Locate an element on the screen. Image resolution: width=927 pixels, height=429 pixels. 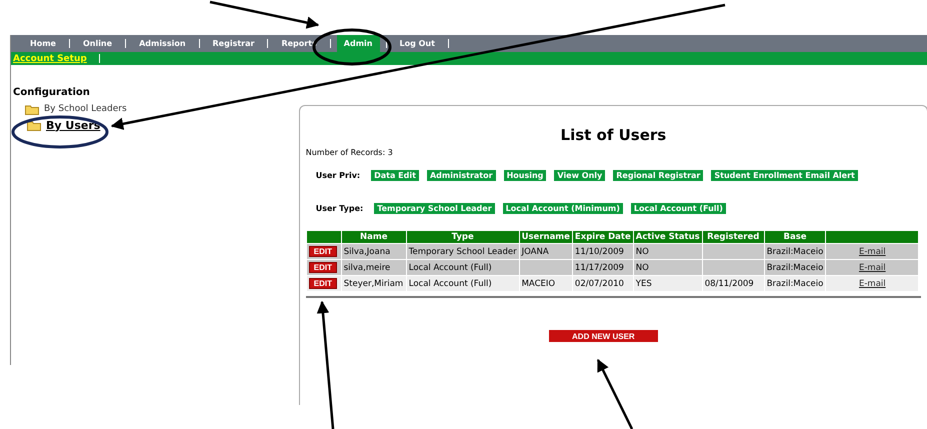
filter-chip: Regional Registrar is located at coordinates (658, 175).